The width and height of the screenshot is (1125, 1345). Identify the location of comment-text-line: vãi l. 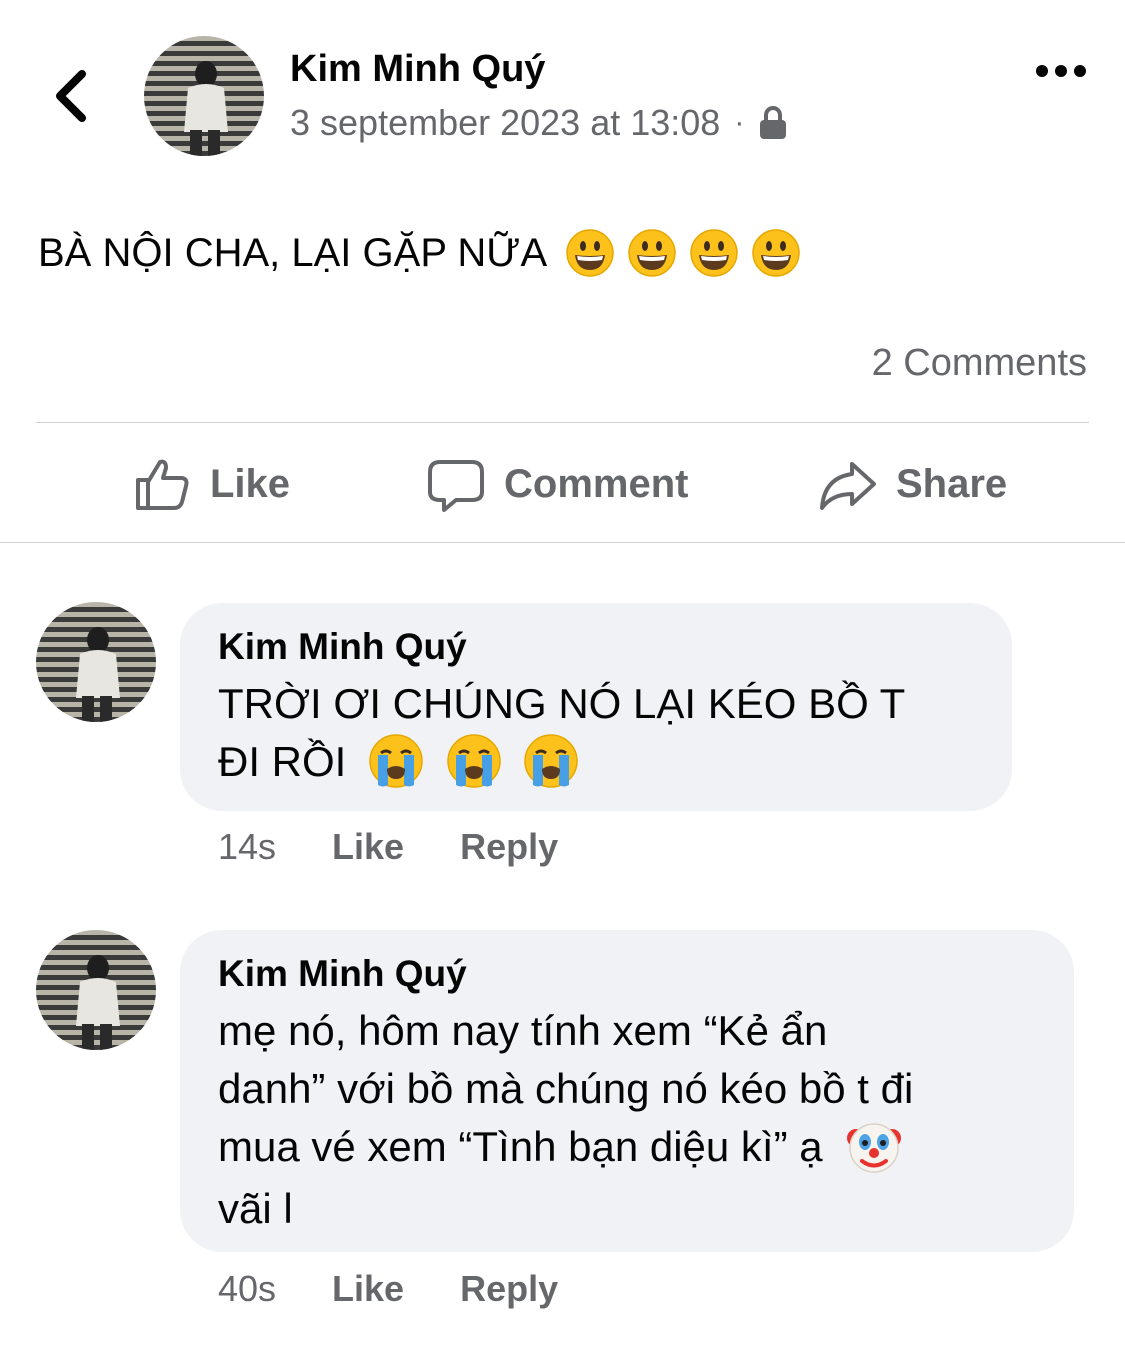
(255, 1208).